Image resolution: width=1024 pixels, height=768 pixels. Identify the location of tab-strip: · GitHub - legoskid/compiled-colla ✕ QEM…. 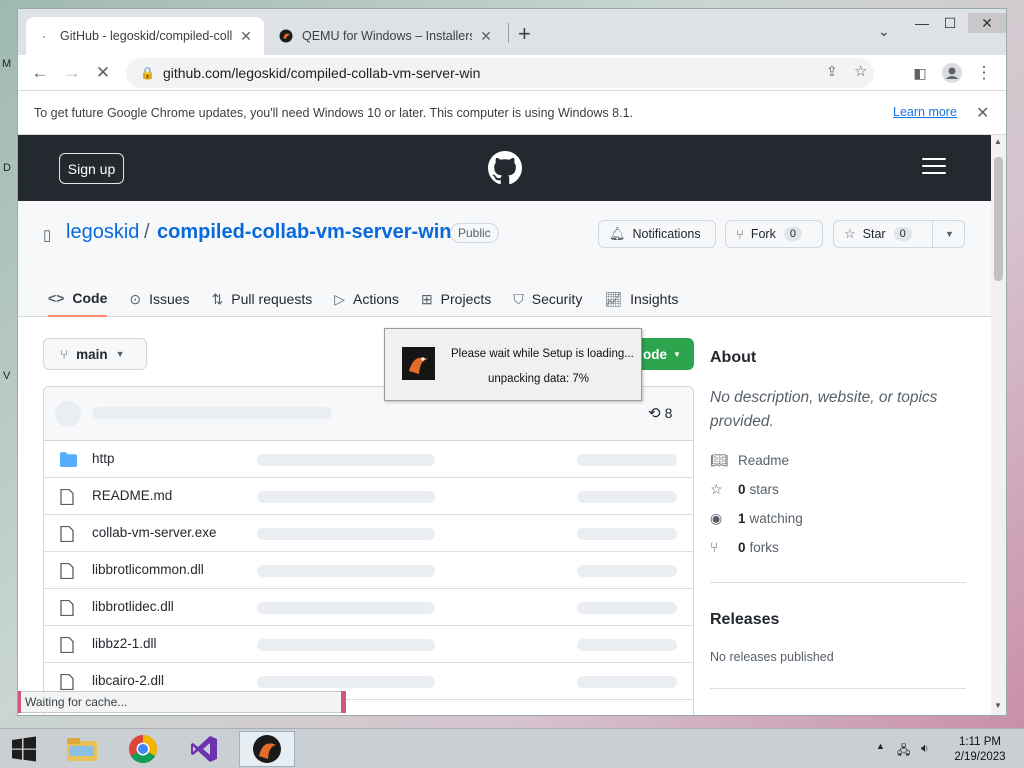
(512, 32).